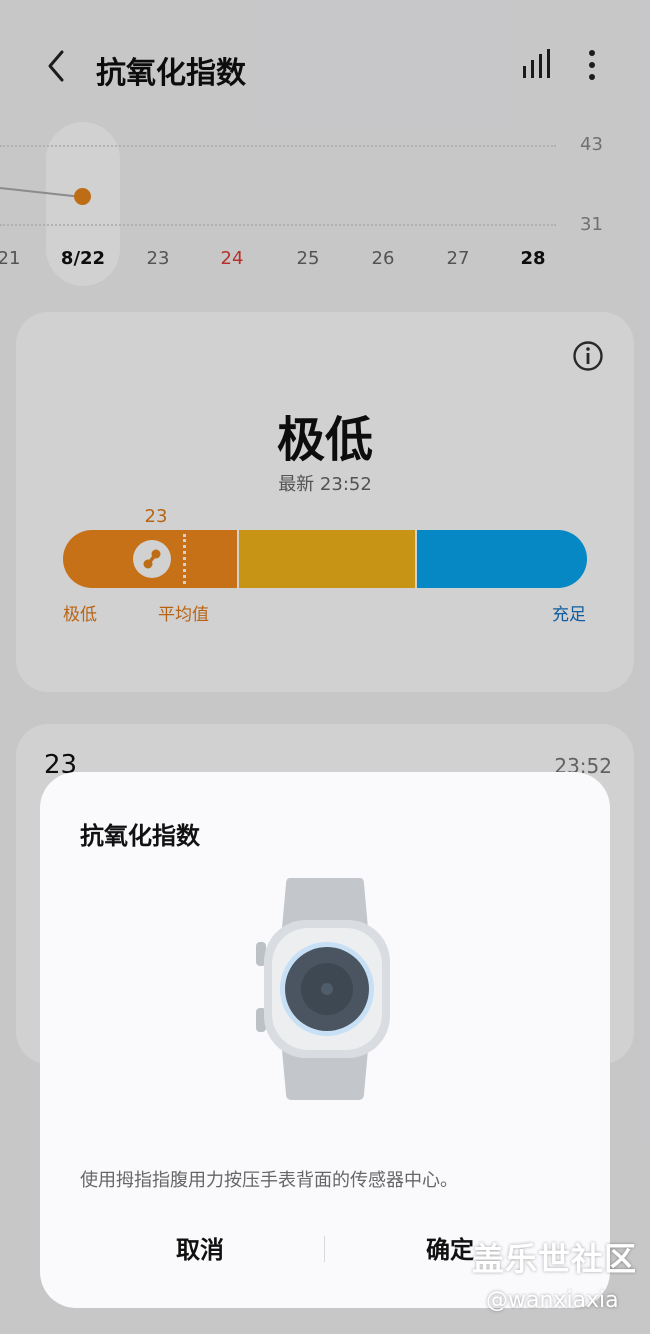 The width and height of the screenshot is (650, 1334). Describe the element at coordinates (552, 1300) in the screenshot. I see `watermark-handle: @wanxiaxia` at that location.